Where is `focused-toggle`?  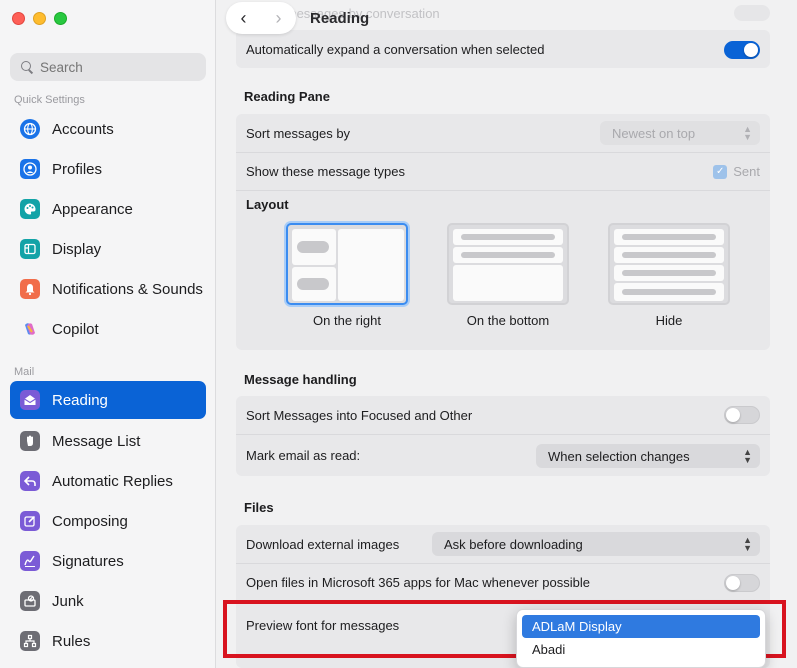
focused-toggle is located at coordinates (742, 415).